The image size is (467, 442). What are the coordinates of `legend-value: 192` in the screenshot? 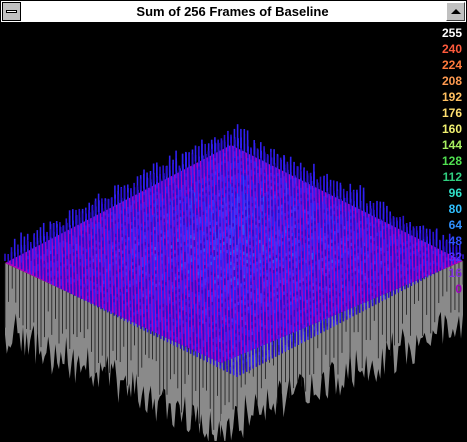 It's located at (451, 97).